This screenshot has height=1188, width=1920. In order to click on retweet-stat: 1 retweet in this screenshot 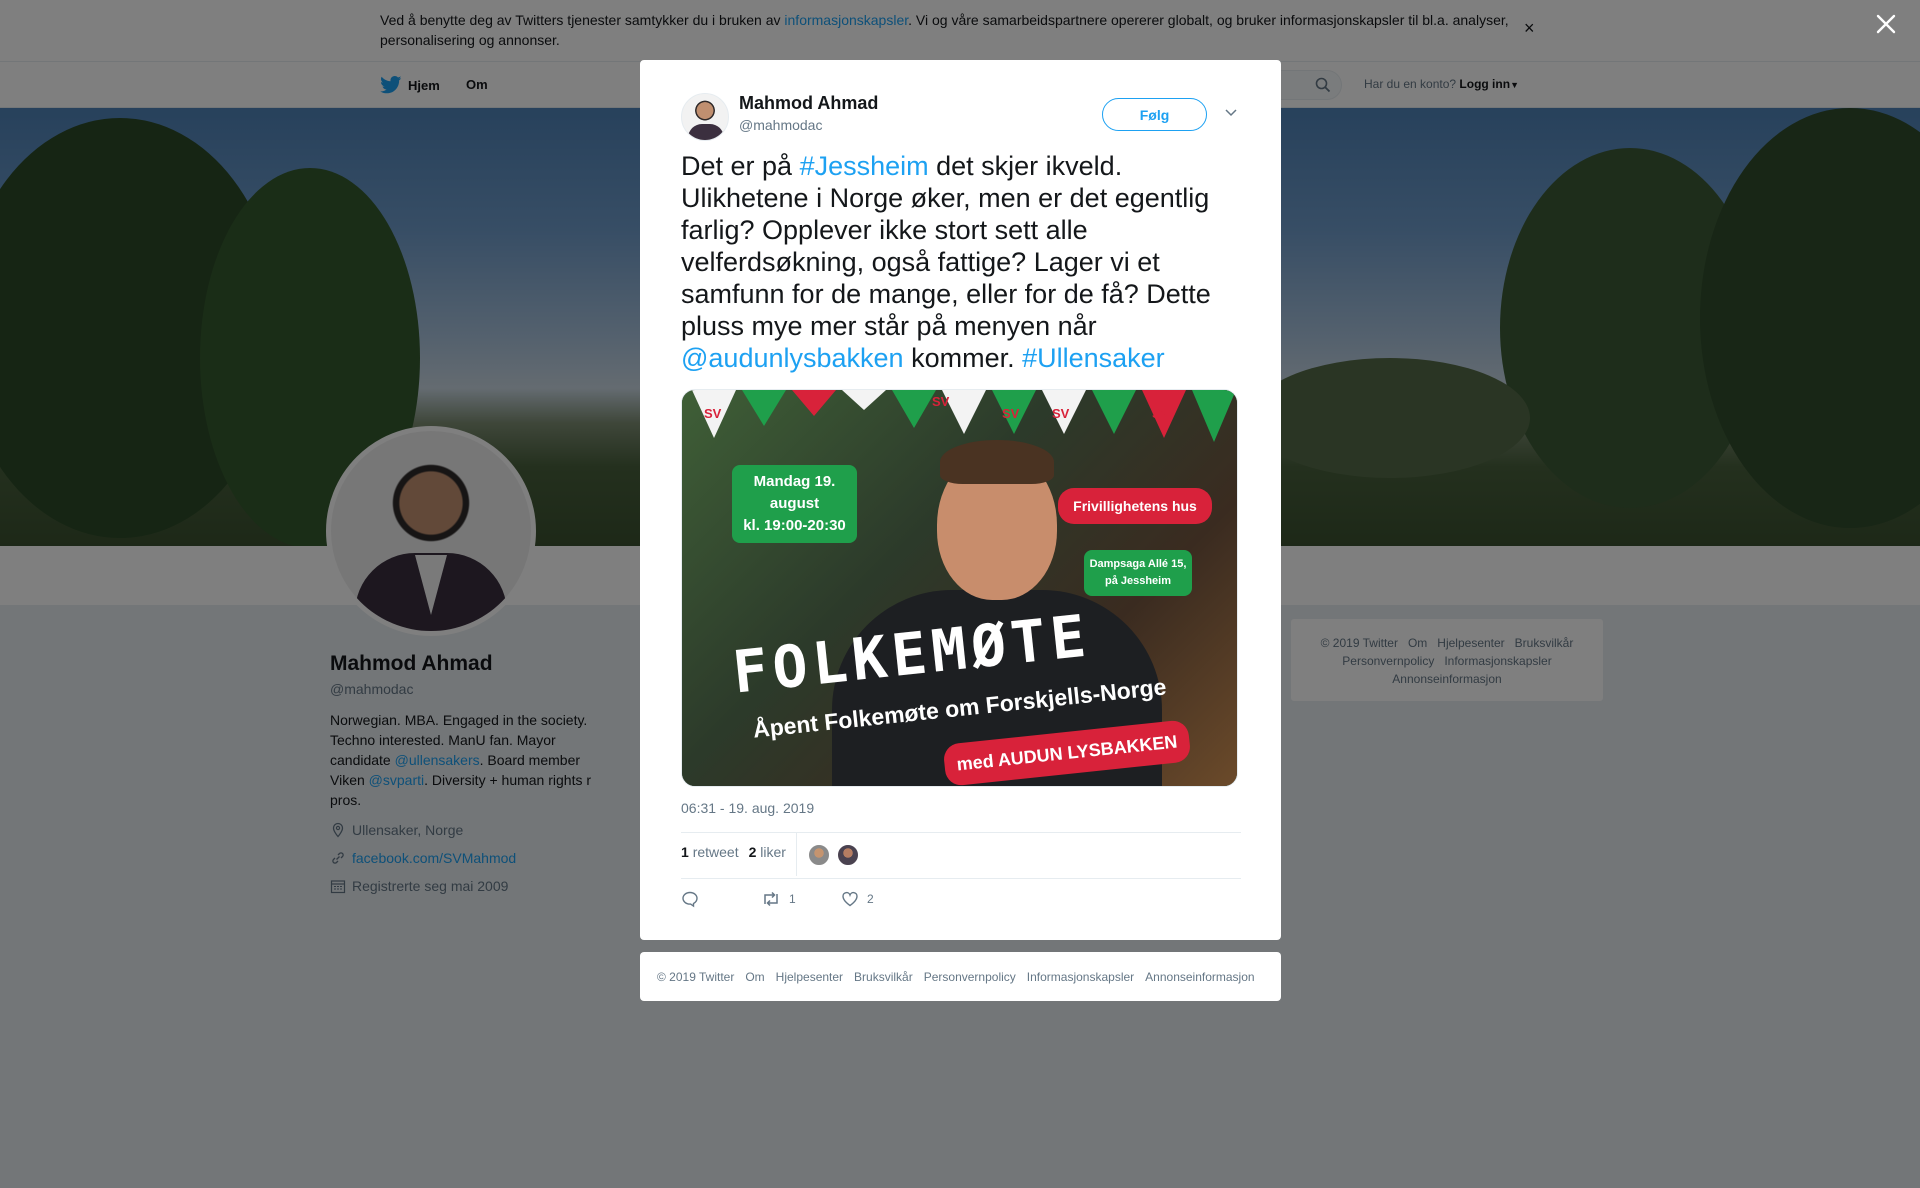, I will do `click(710, 852)`.